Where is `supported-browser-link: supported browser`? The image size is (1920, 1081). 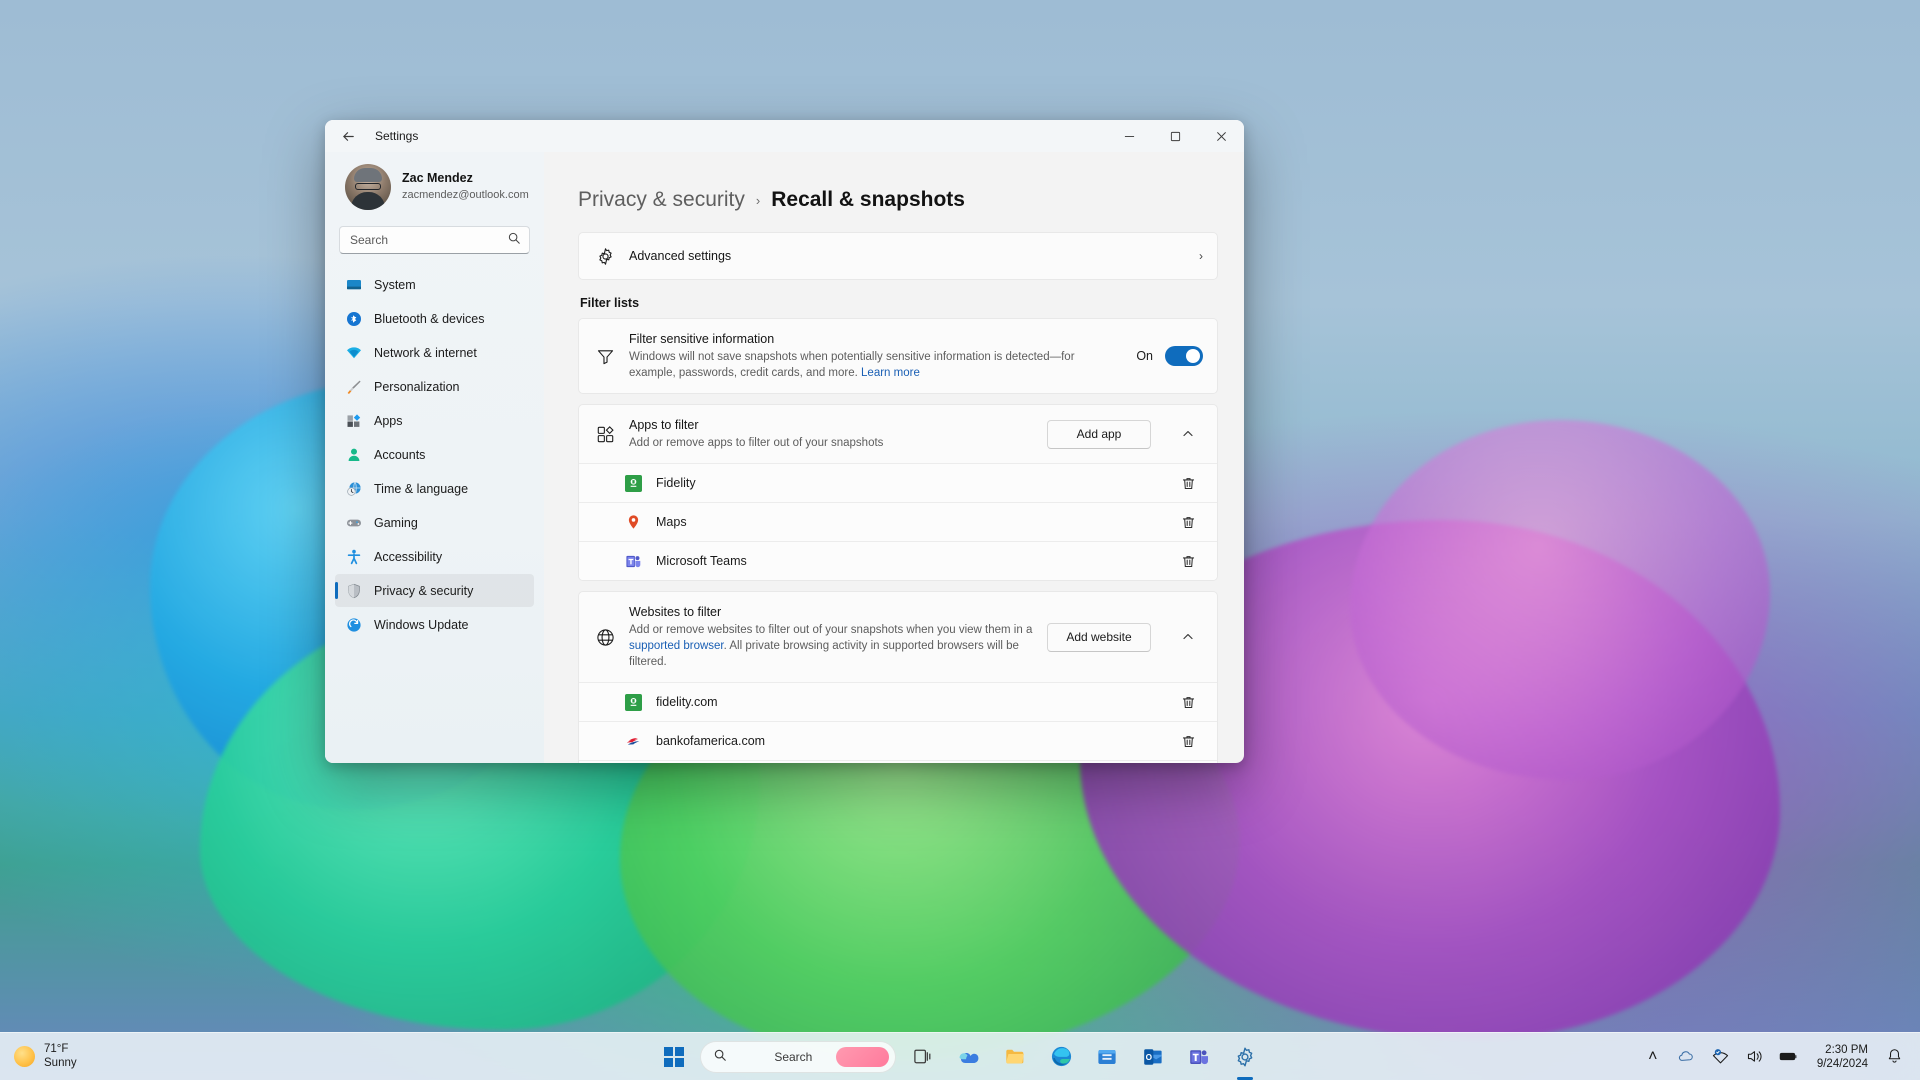 supported-browser-link: supported browser is located at coordinates (676, 646).